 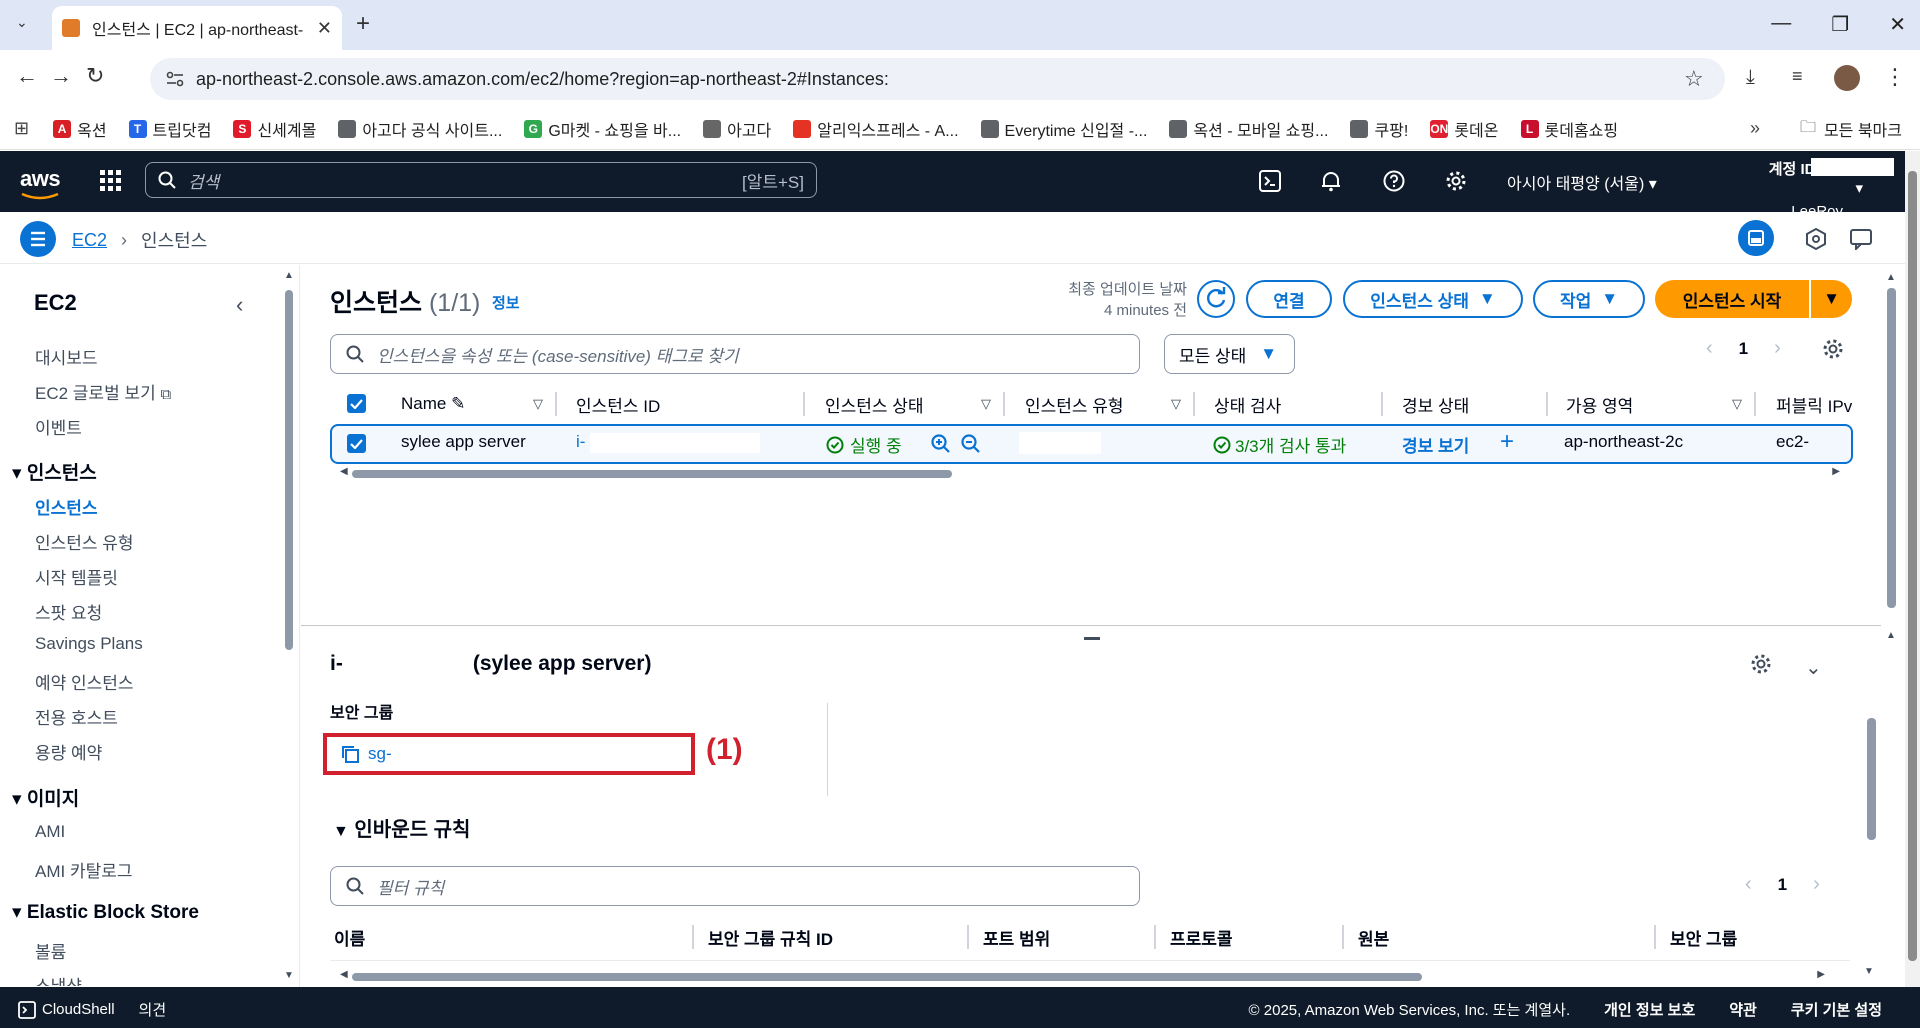 I want to click on prev-page-icon: ‹, so click(x=1748, y=884).